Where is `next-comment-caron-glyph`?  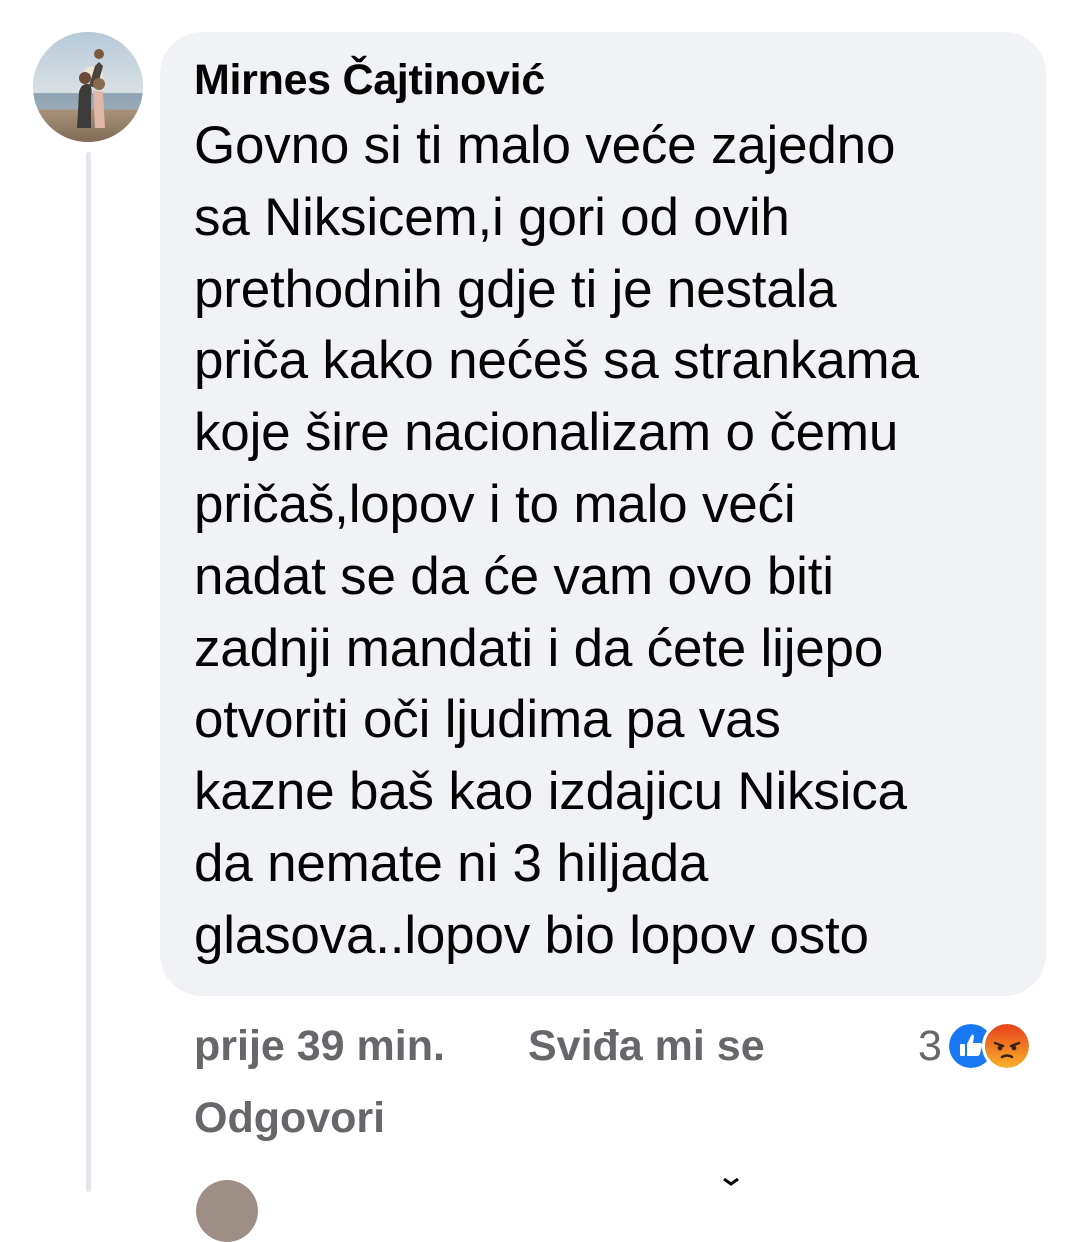 next-comment-caron-glyph is located at coordinates (731, 1182).